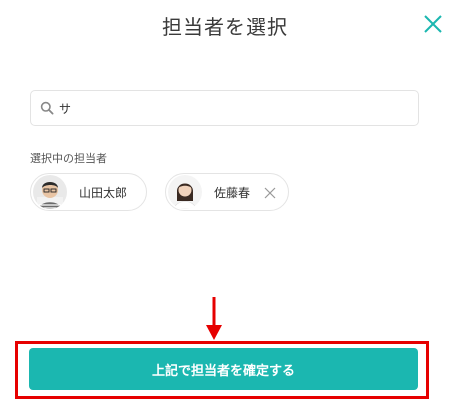  I want to click on dialog-title: 担当者を選択, so click(225, 27).